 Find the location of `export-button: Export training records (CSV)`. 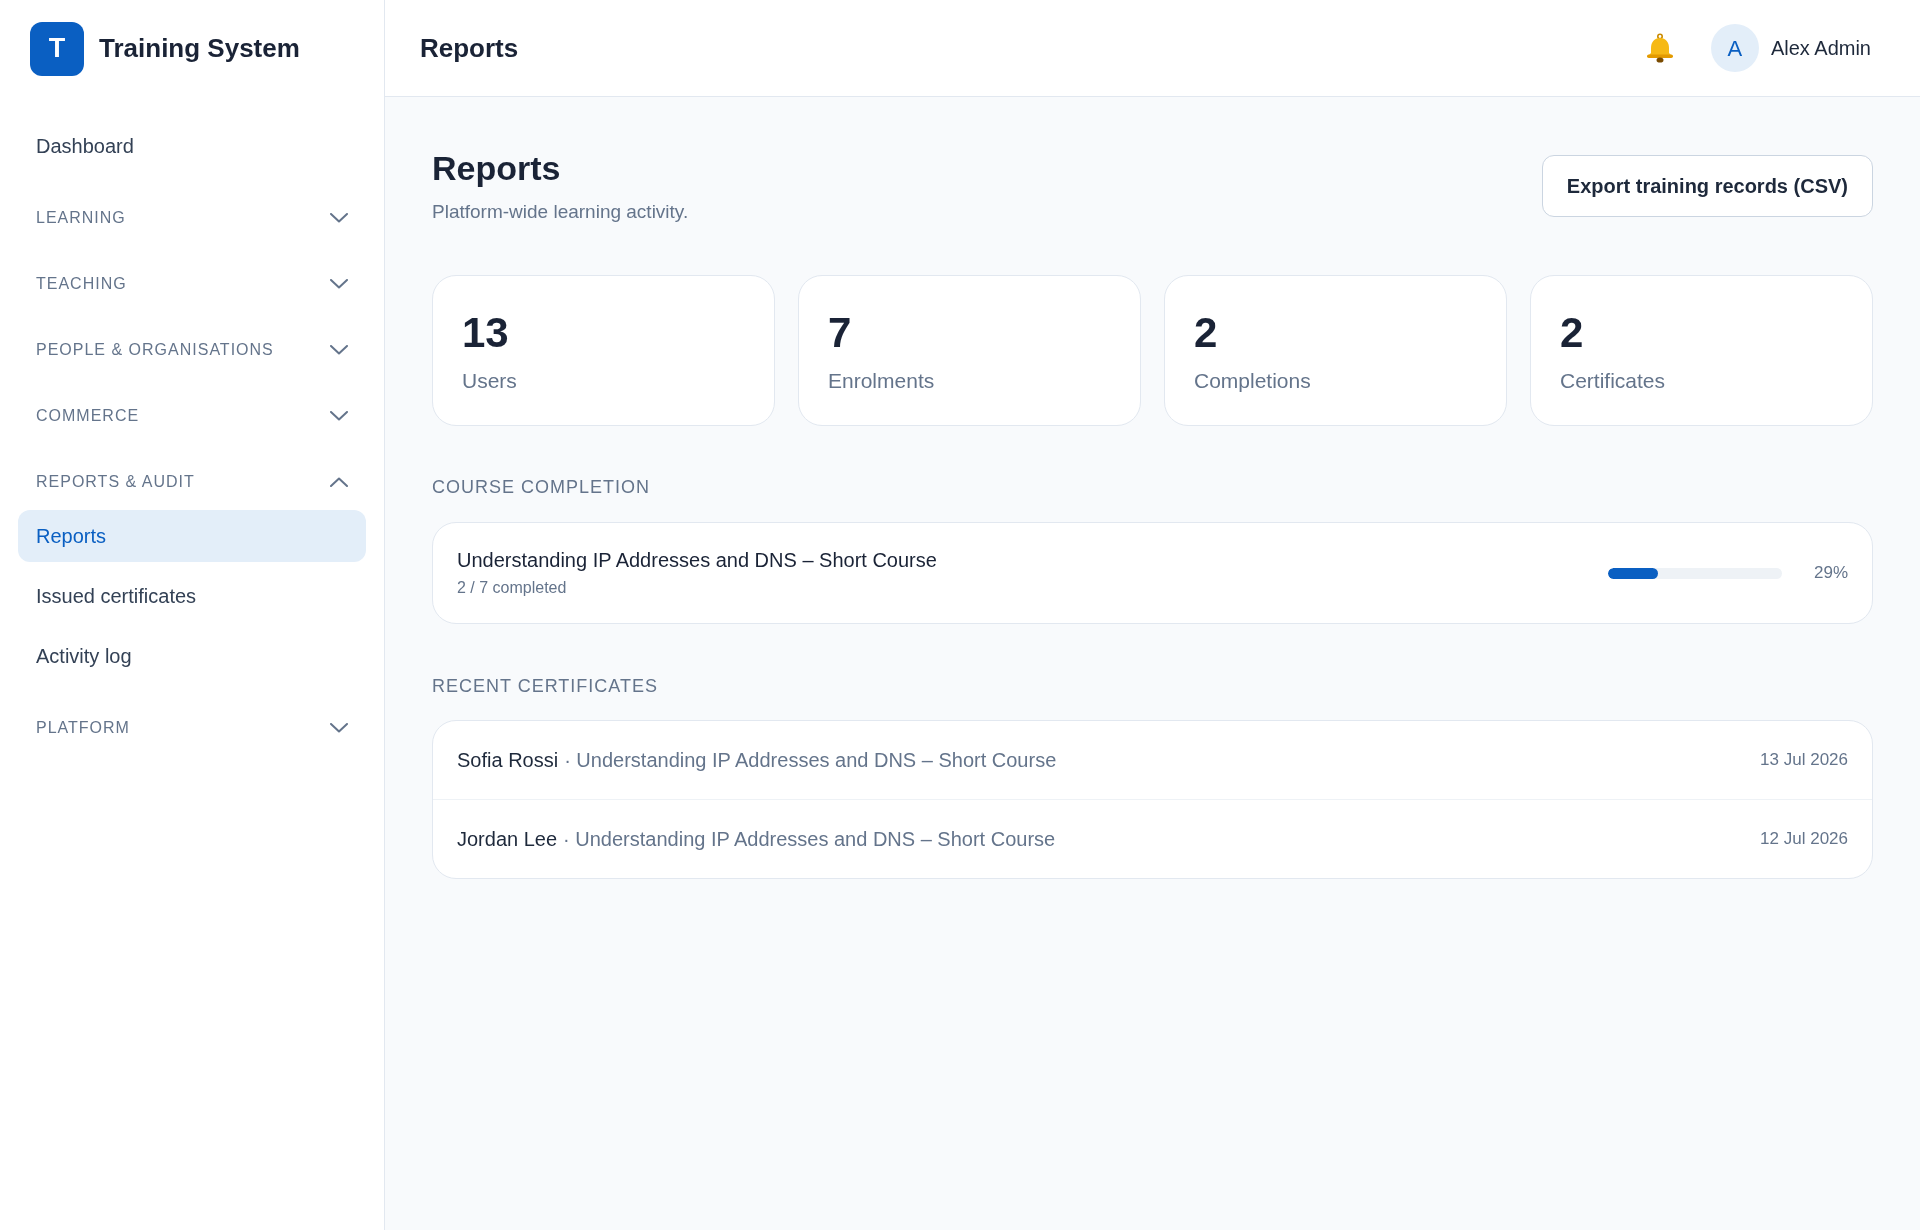

export-button: Export training records (CSV) is located at coordinates (1707, 186).